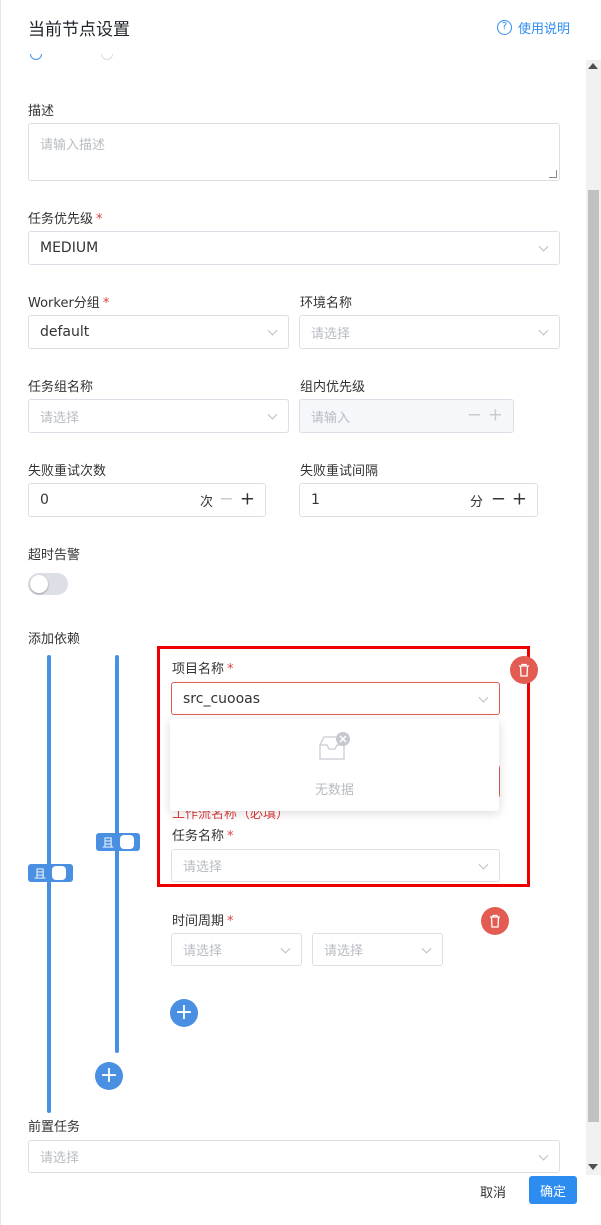 The image size is (601, 1225). What do you see at coordinates (54, 555) in the screenshot?
I see `timeout-alarm-label: 超时告警` at bounding box center [54, 555].